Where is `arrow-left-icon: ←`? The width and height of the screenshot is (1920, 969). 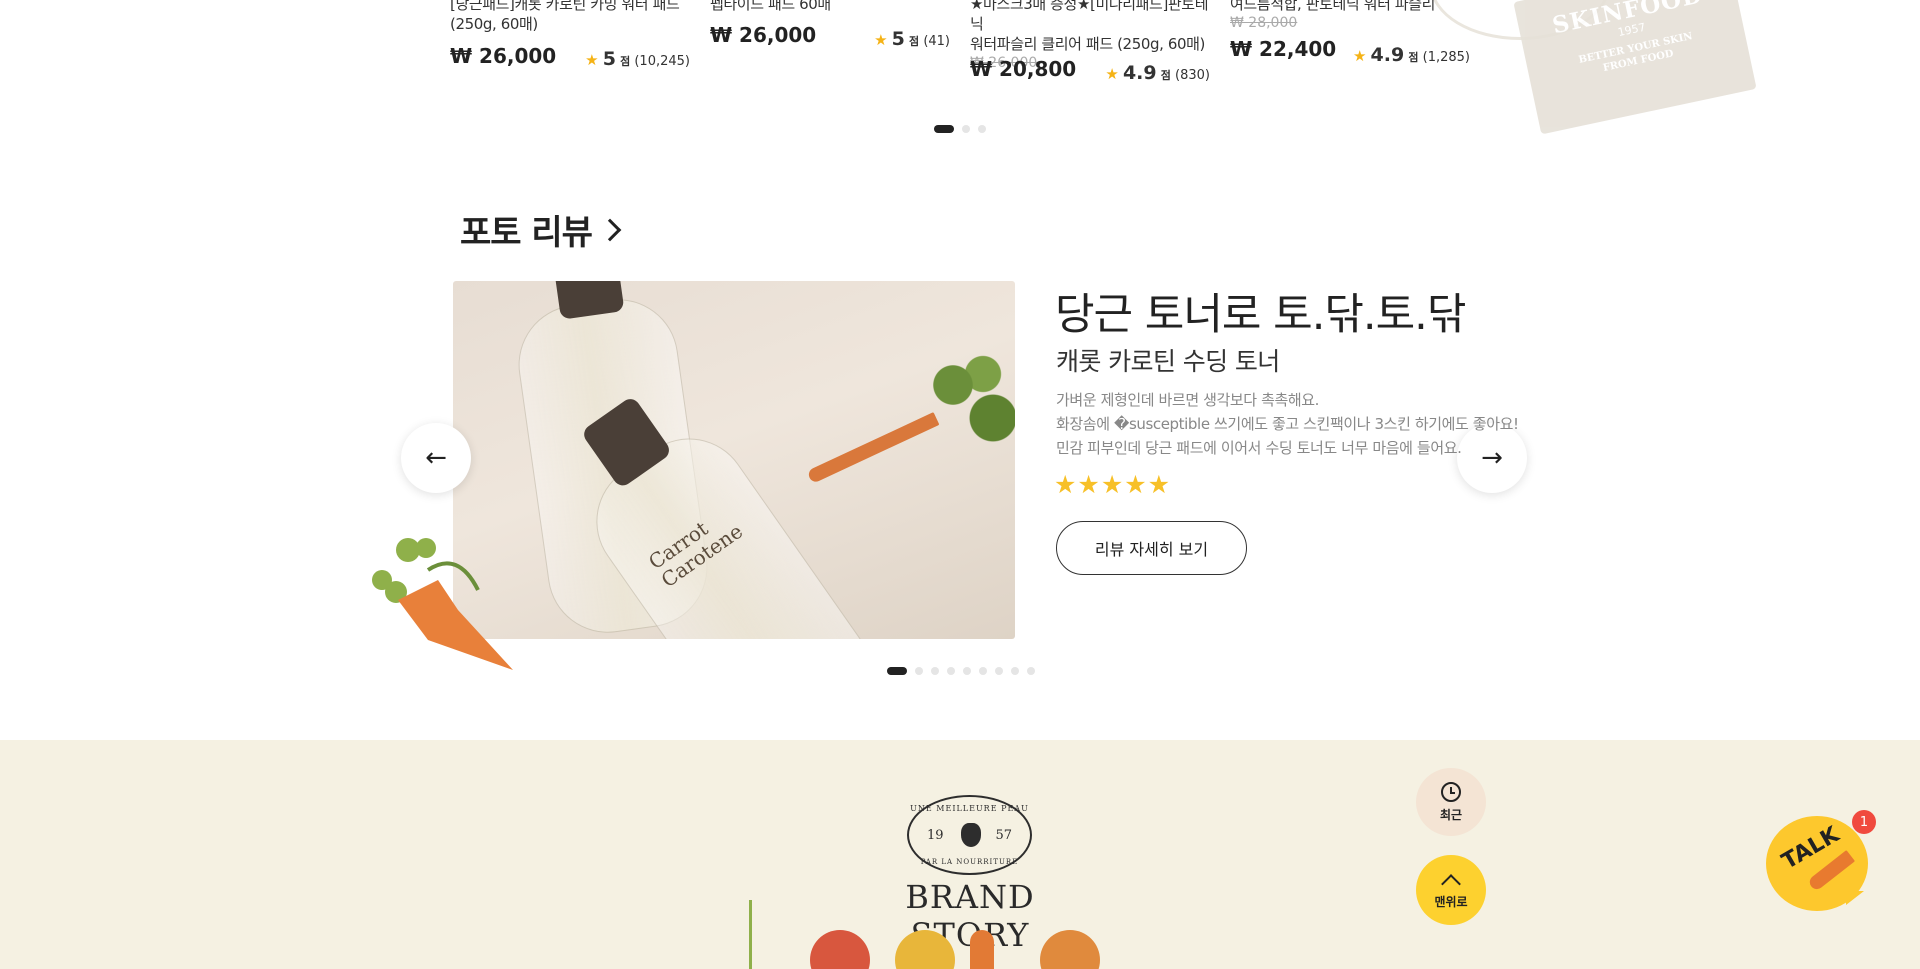 arrow-left-icon: ← is located at coordinates (436, 458).